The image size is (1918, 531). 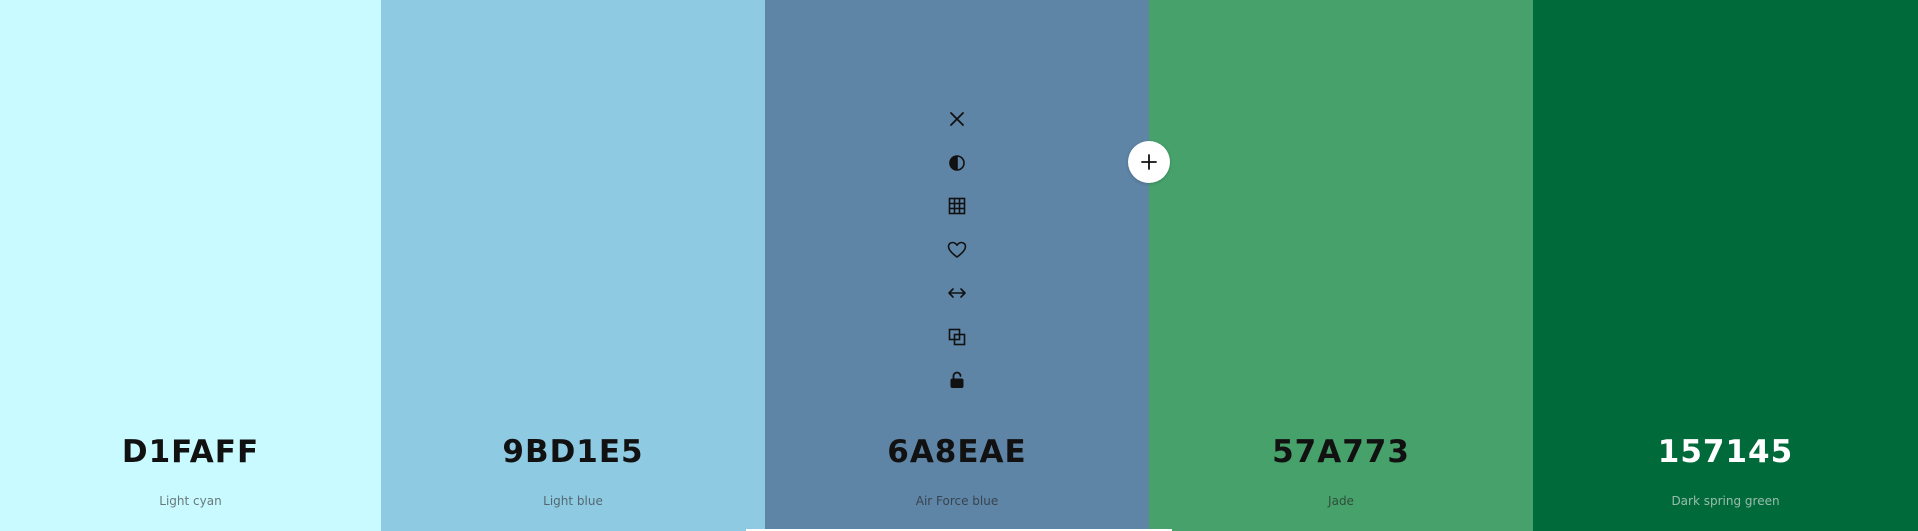 What do you see at coordinates (573, 452) in the screenshot?
I see `swatch-hex-code: 9BD1E5` at bounding box center [573, 452].